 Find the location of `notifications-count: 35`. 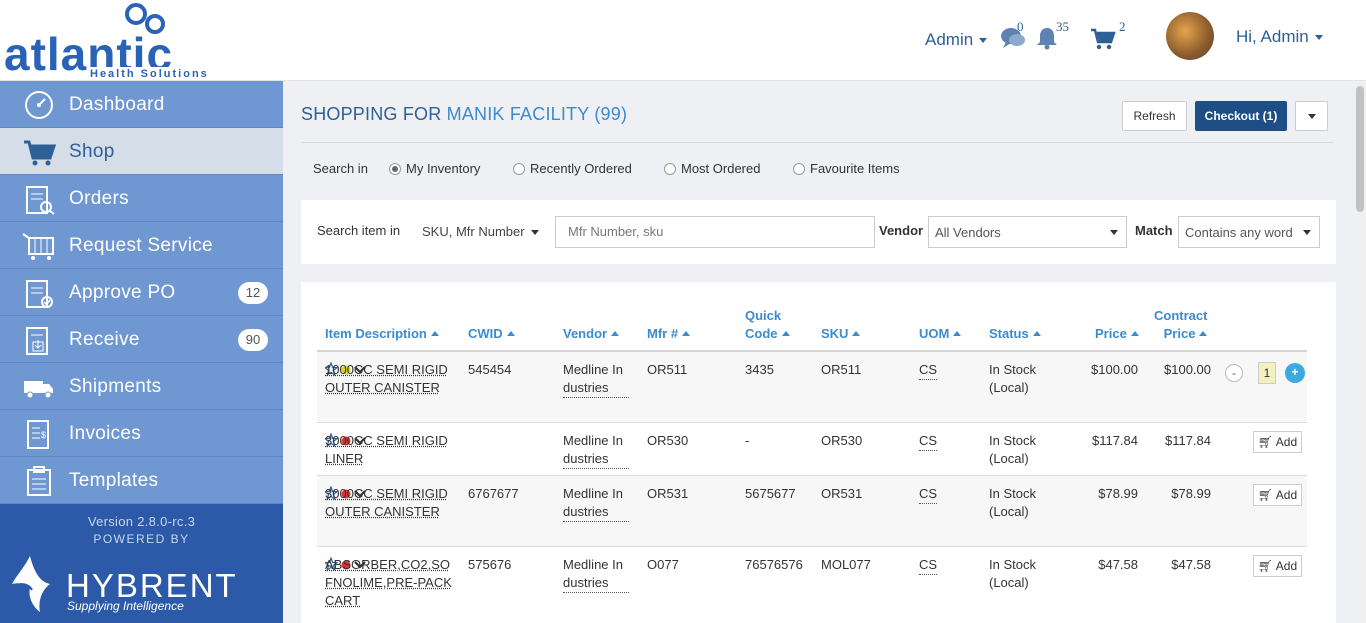

notifications-count: 35 is located at coordinates (1062, 26).